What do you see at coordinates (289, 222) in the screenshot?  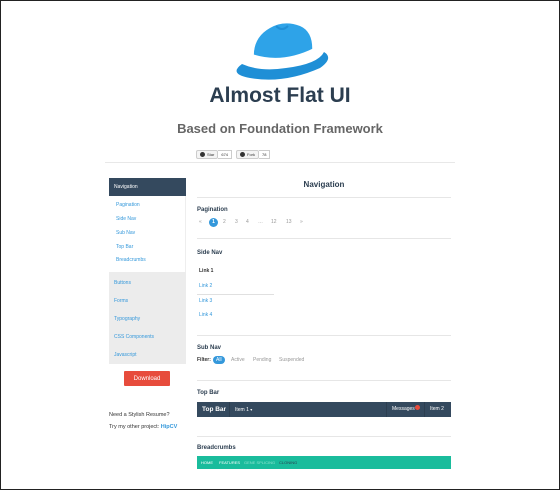 I see `pagination-page: 13` at bounding box center [289, 222].